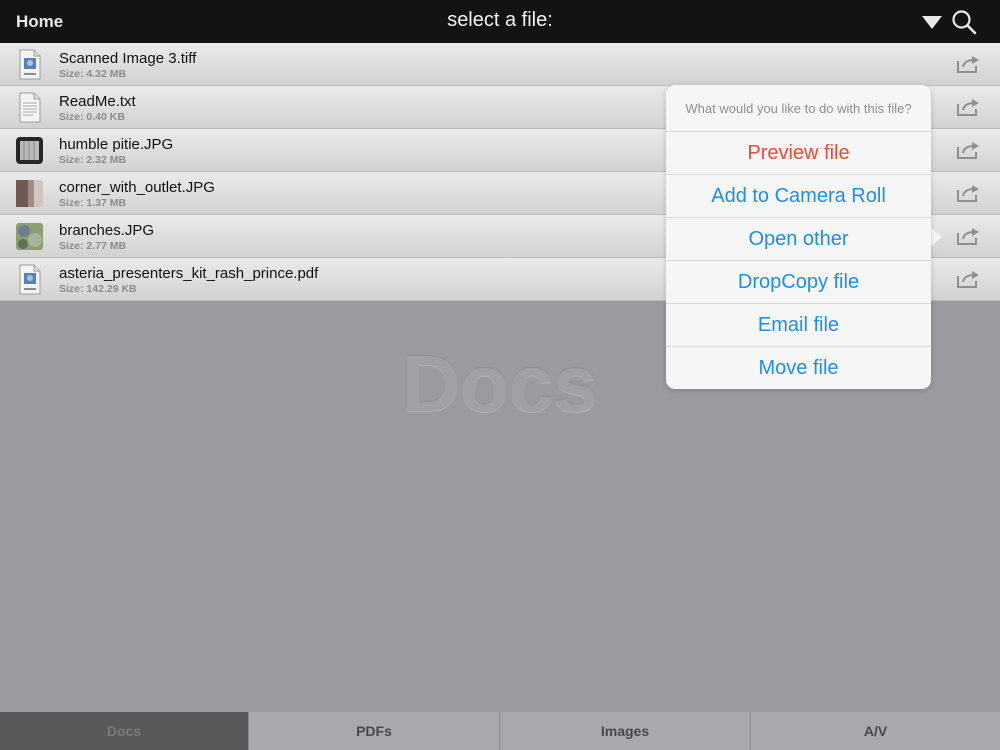 This screenshot has width=1000, height=750. I want to click on file-size: Size: 0.40 KB, so click(92, 117).